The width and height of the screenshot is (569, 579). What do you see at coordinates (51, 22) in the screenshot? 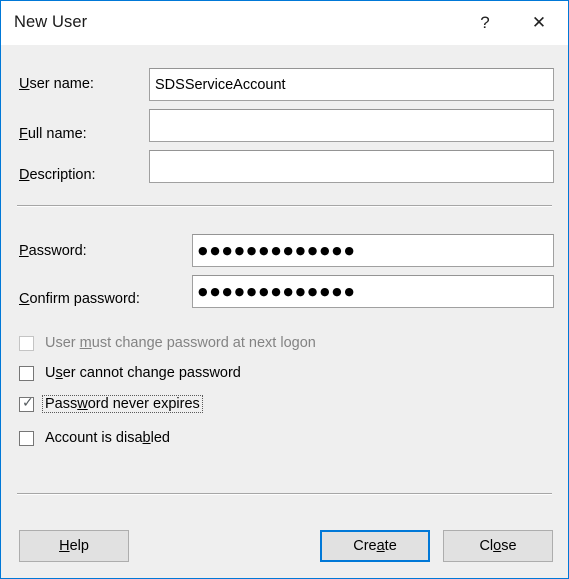
I see `dialog-title: New User` at bounding box center [51, 22].